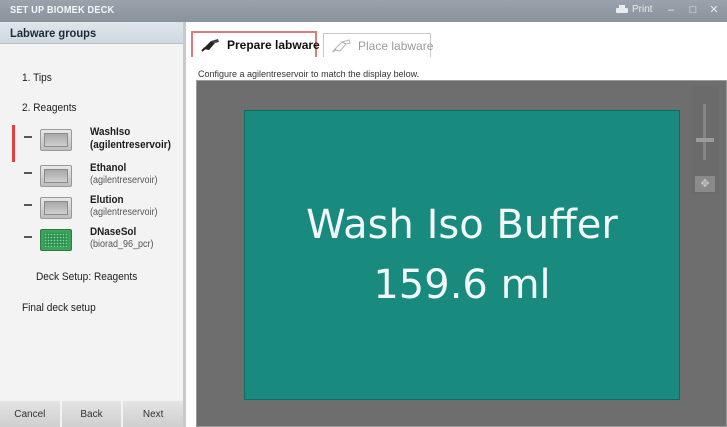 Image resolution: width=727 pixels, height=427 pixels. What do you see at coordinates (693, 10) in the screenshot?
I see `maximize-button: □` at bounding box center [693, 10].